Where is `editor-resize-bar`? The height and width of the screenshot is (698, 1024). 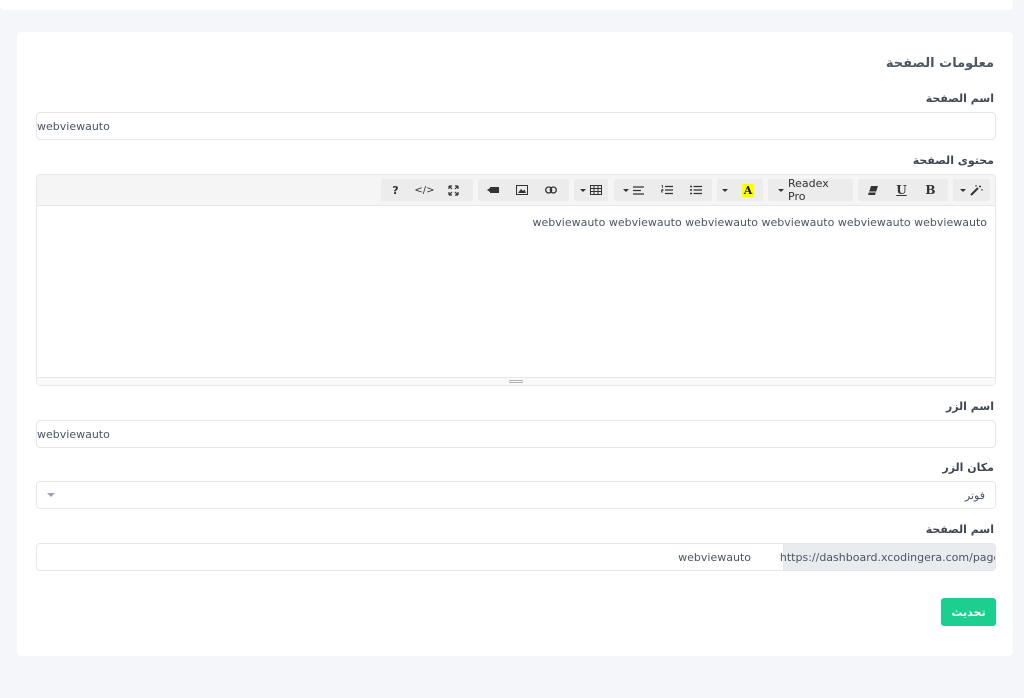 editor-resize-bar is located at coordinates (516, 381).